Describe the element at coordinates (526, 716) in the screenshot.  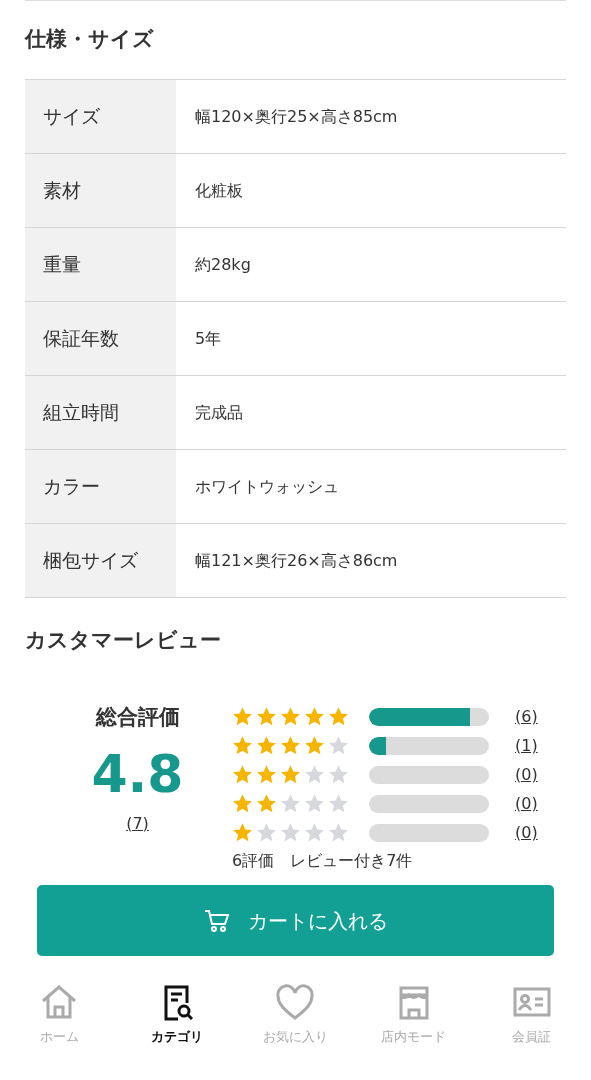
I see `rating-count-link: (6)` at that location.